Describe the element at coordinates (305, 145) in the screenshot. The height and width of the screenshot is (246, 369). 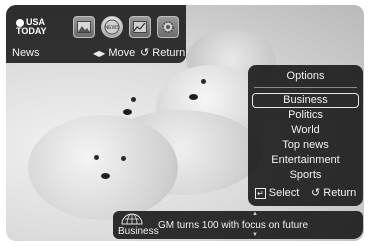
I see `option-top-news: Top news` at that location.